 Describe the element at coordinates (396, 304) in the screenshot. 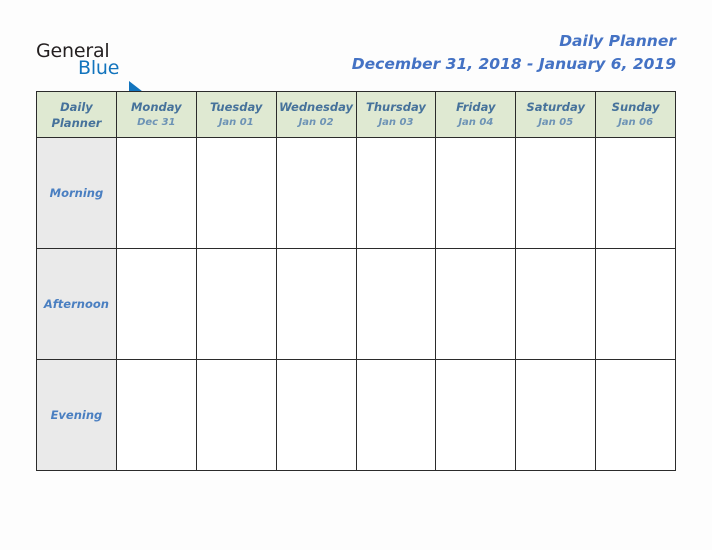

I see `slot-afternoon-thursday` at that location.